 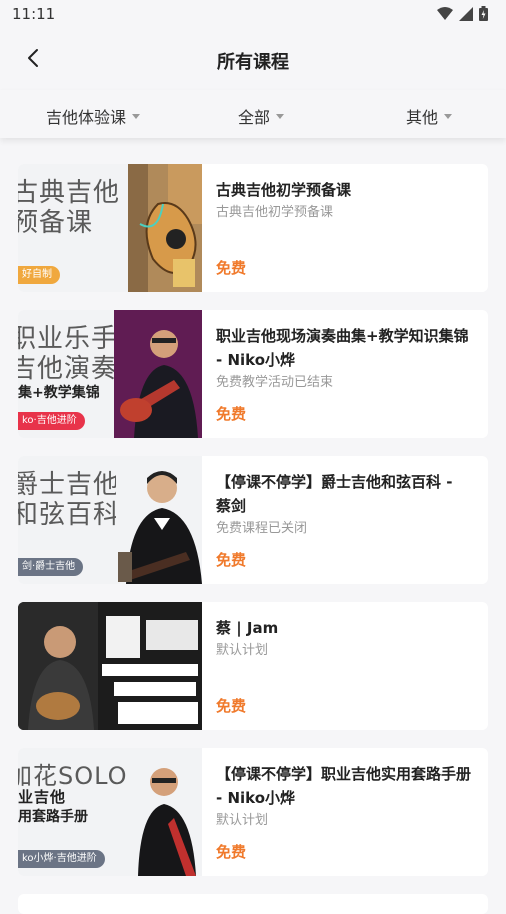 I want to click on filter-category-dropdown: 吉他体验课, so click(x=93, y=116).